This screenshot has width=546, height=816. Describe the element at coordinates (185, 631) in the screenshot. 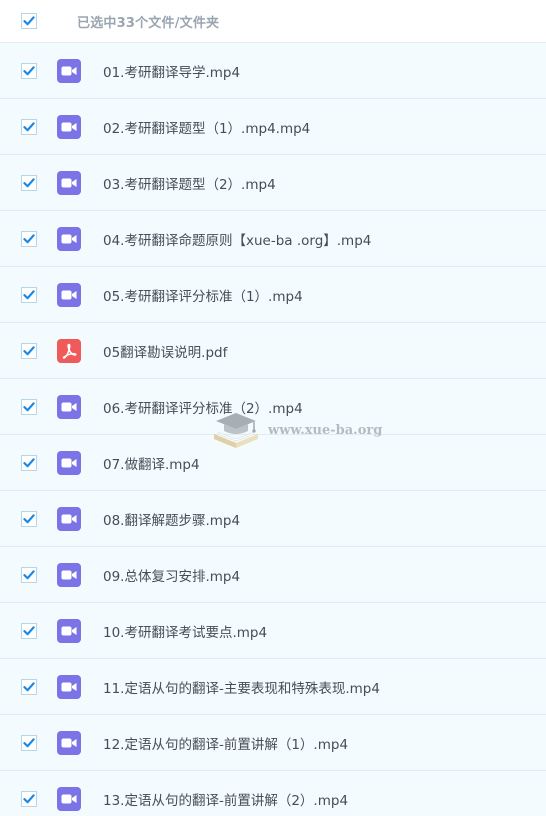

I see `file-name: 10.考研翻译考试要点.mp4` at that location.